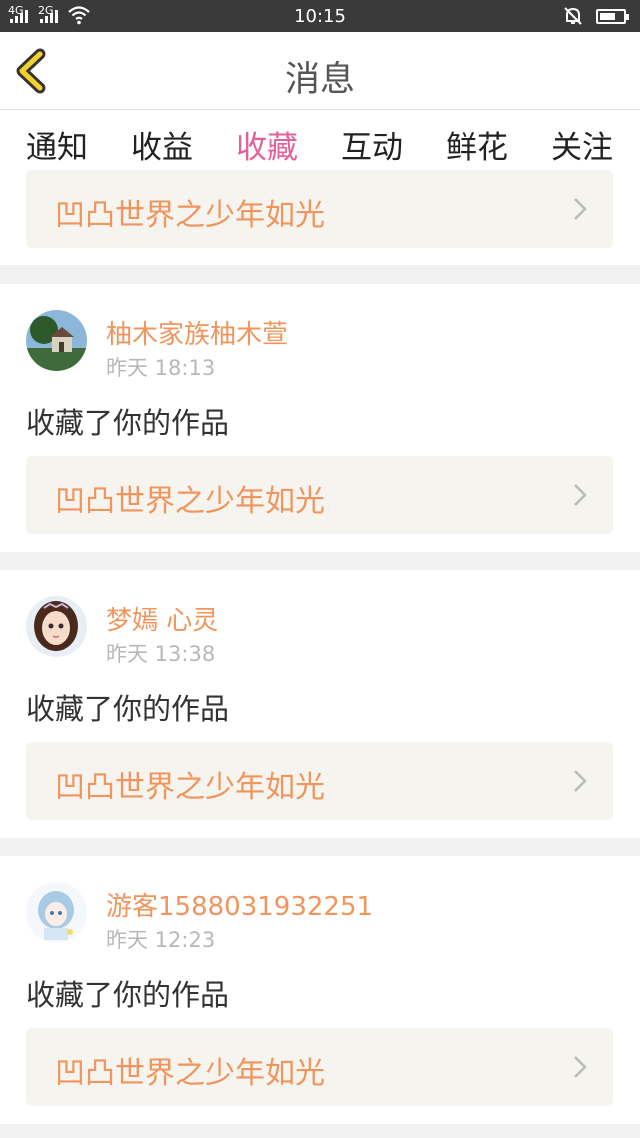  I want to click on tab-label: 鲜花, so click(477, 148).